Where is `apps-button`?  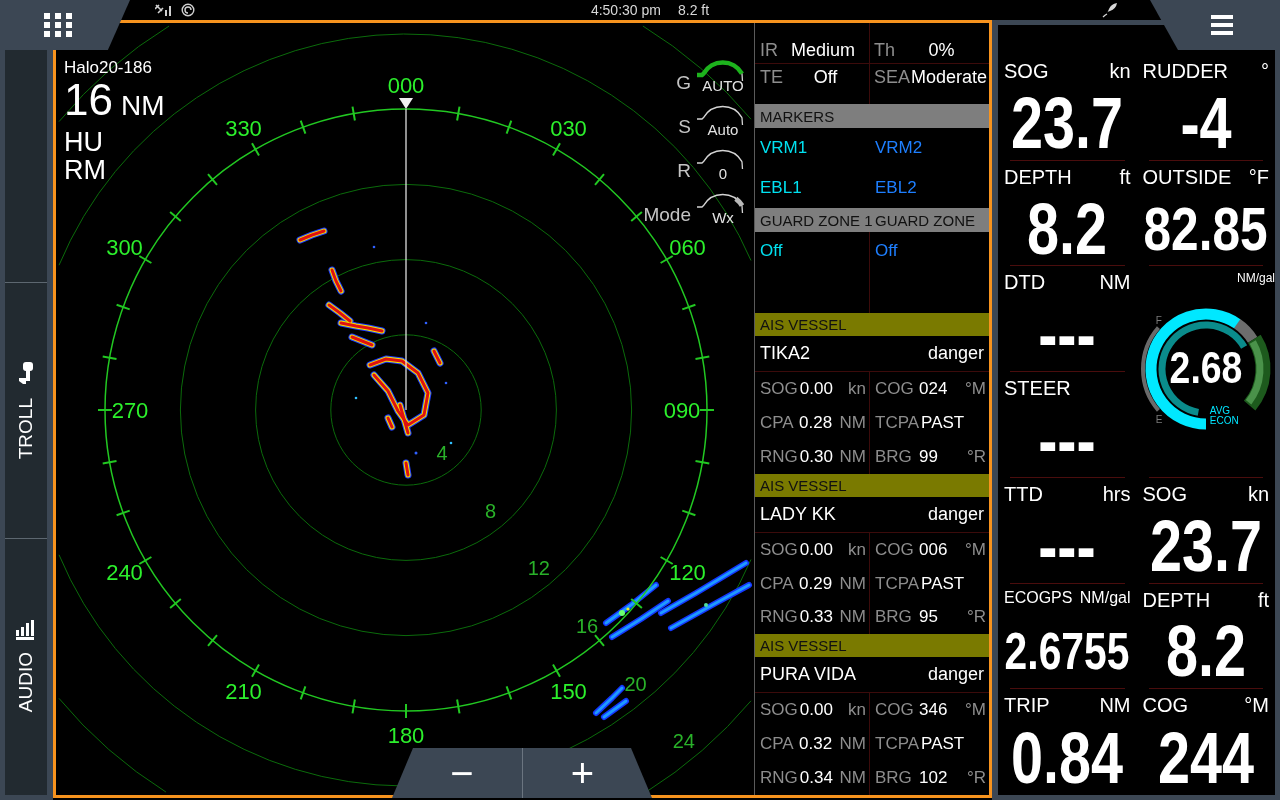
apps-button is located at coordinates (65, 25).